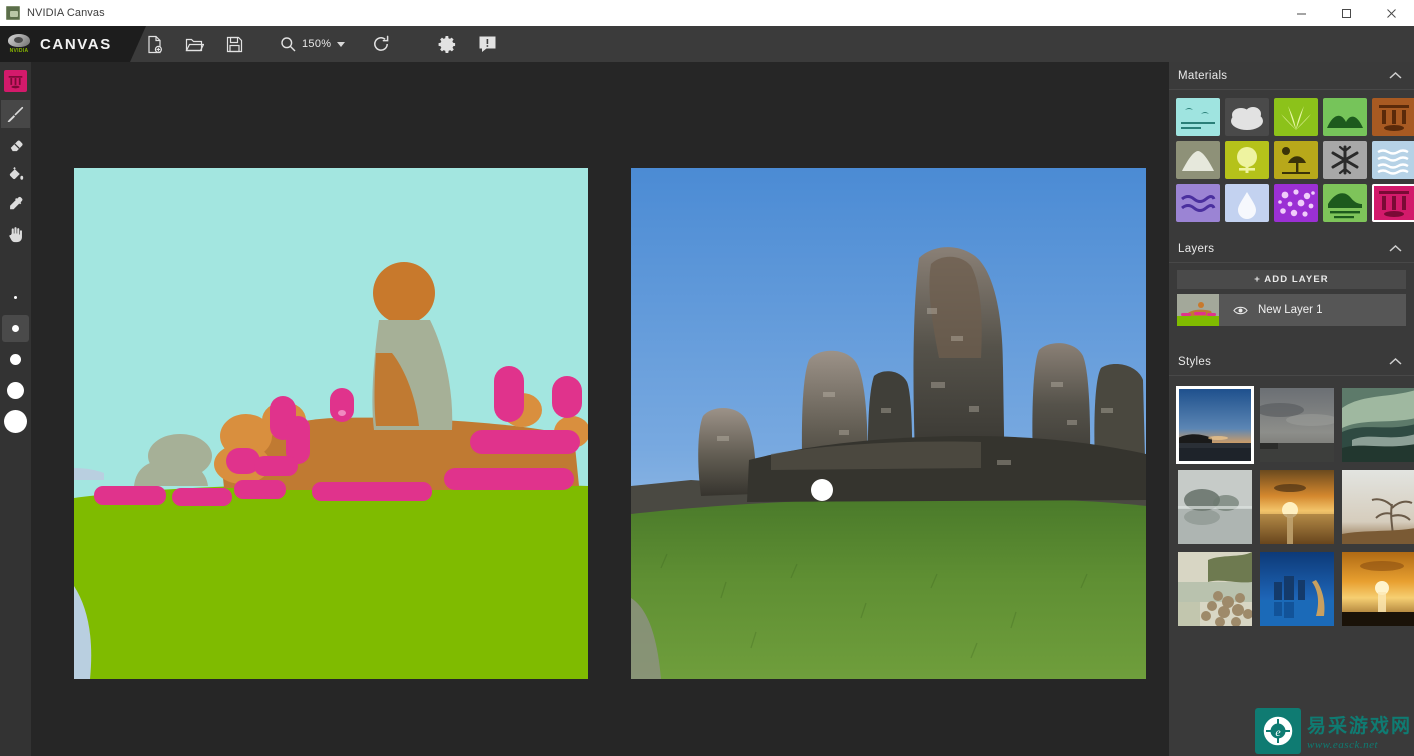 This screenshot has width=1414, height=756. What do you see at coordinates (15, 204) in the screenshot?
I see `eyedropper-tool` at bounding box center [15, 204].